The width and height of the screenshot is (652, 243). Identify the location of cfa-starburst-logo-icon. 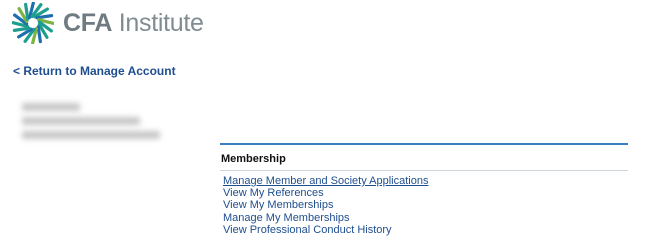
(33, 23).